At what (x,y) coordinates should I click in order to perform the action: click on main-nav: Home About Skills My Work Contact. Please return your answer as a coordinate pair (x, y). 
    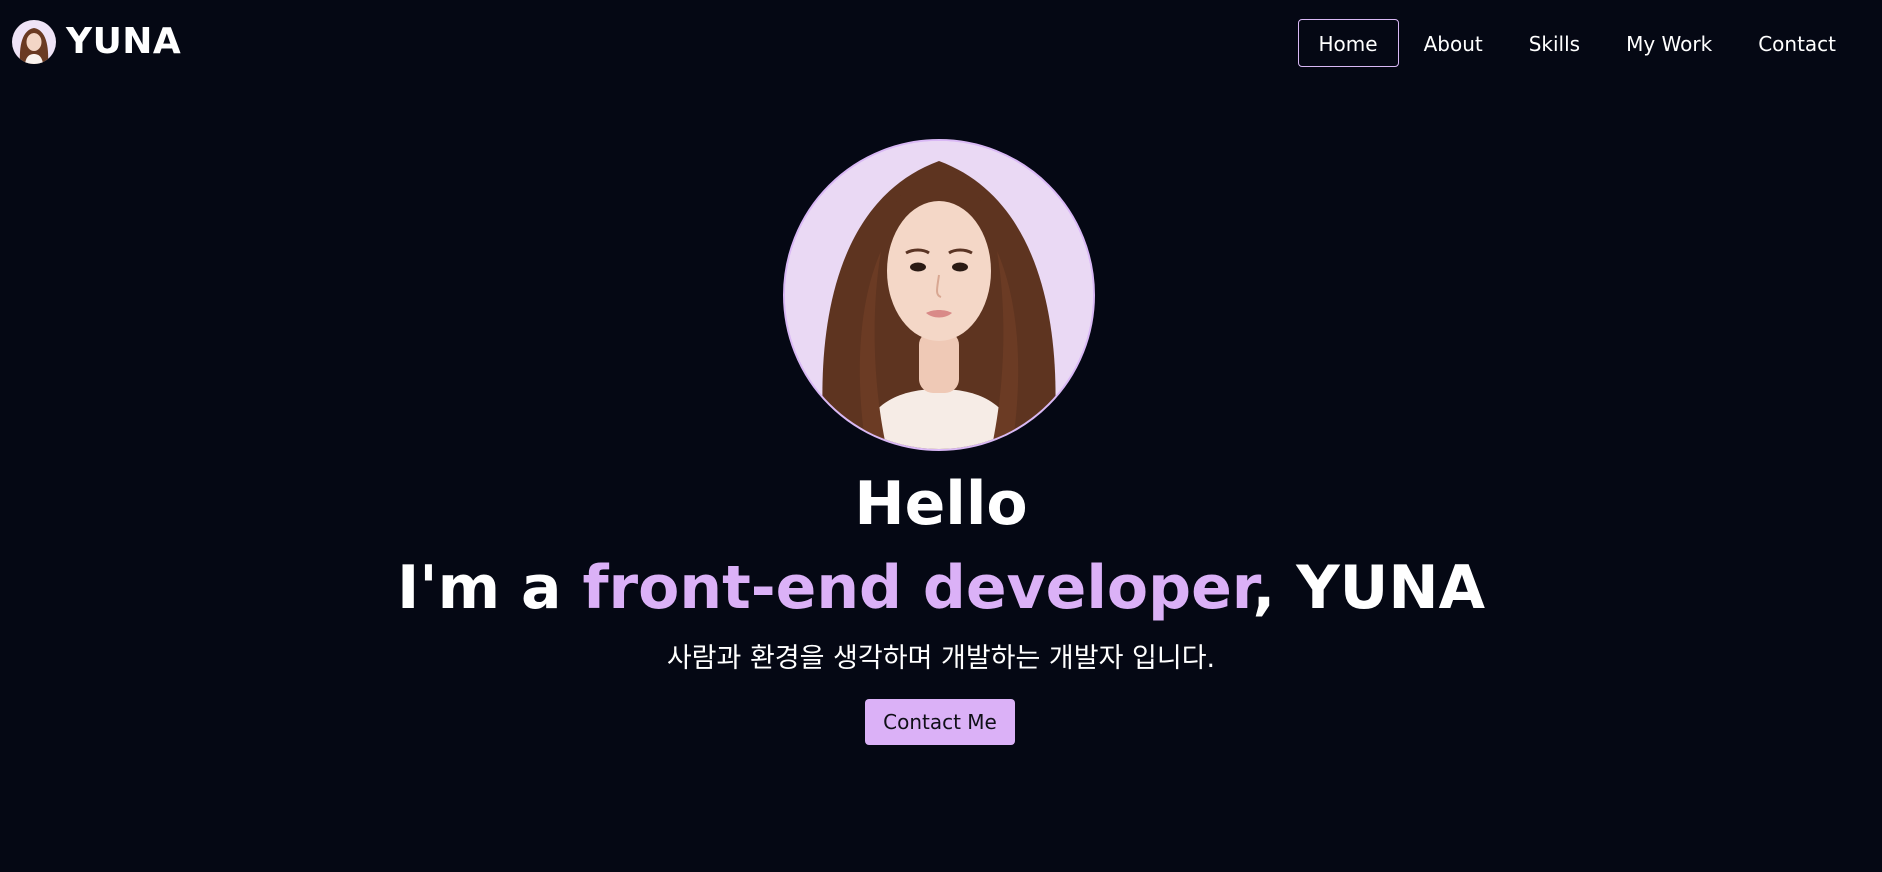
    Looking at the image, I should click on (1575, 43).